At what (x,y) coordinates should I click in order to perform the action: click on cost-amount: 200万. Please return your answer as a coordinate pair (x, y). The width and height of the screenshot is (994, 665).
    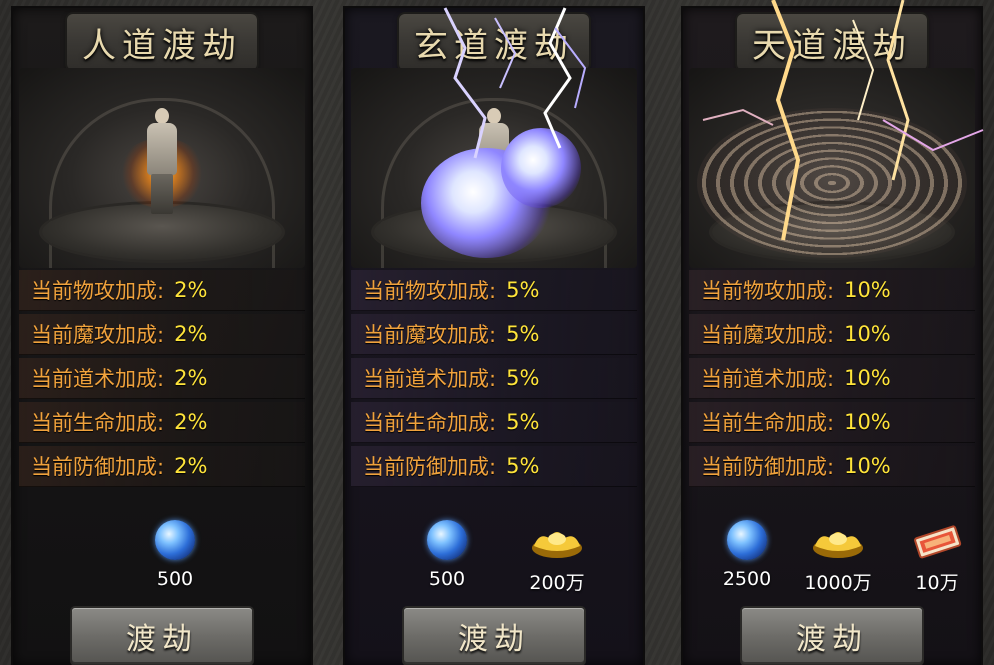
    Looking at the image, I should click on (557, 583).